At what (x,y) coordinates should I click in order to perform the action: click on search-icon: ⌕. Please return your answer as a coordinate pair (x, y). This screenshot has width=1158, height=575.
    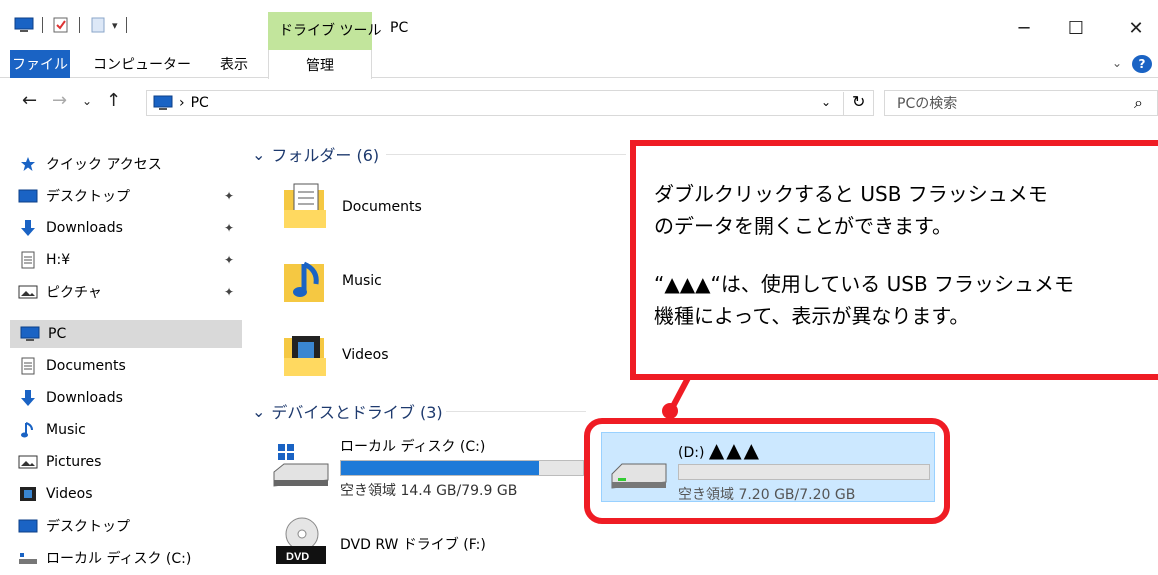
    Looking at the image, I should click on (1138, 103).